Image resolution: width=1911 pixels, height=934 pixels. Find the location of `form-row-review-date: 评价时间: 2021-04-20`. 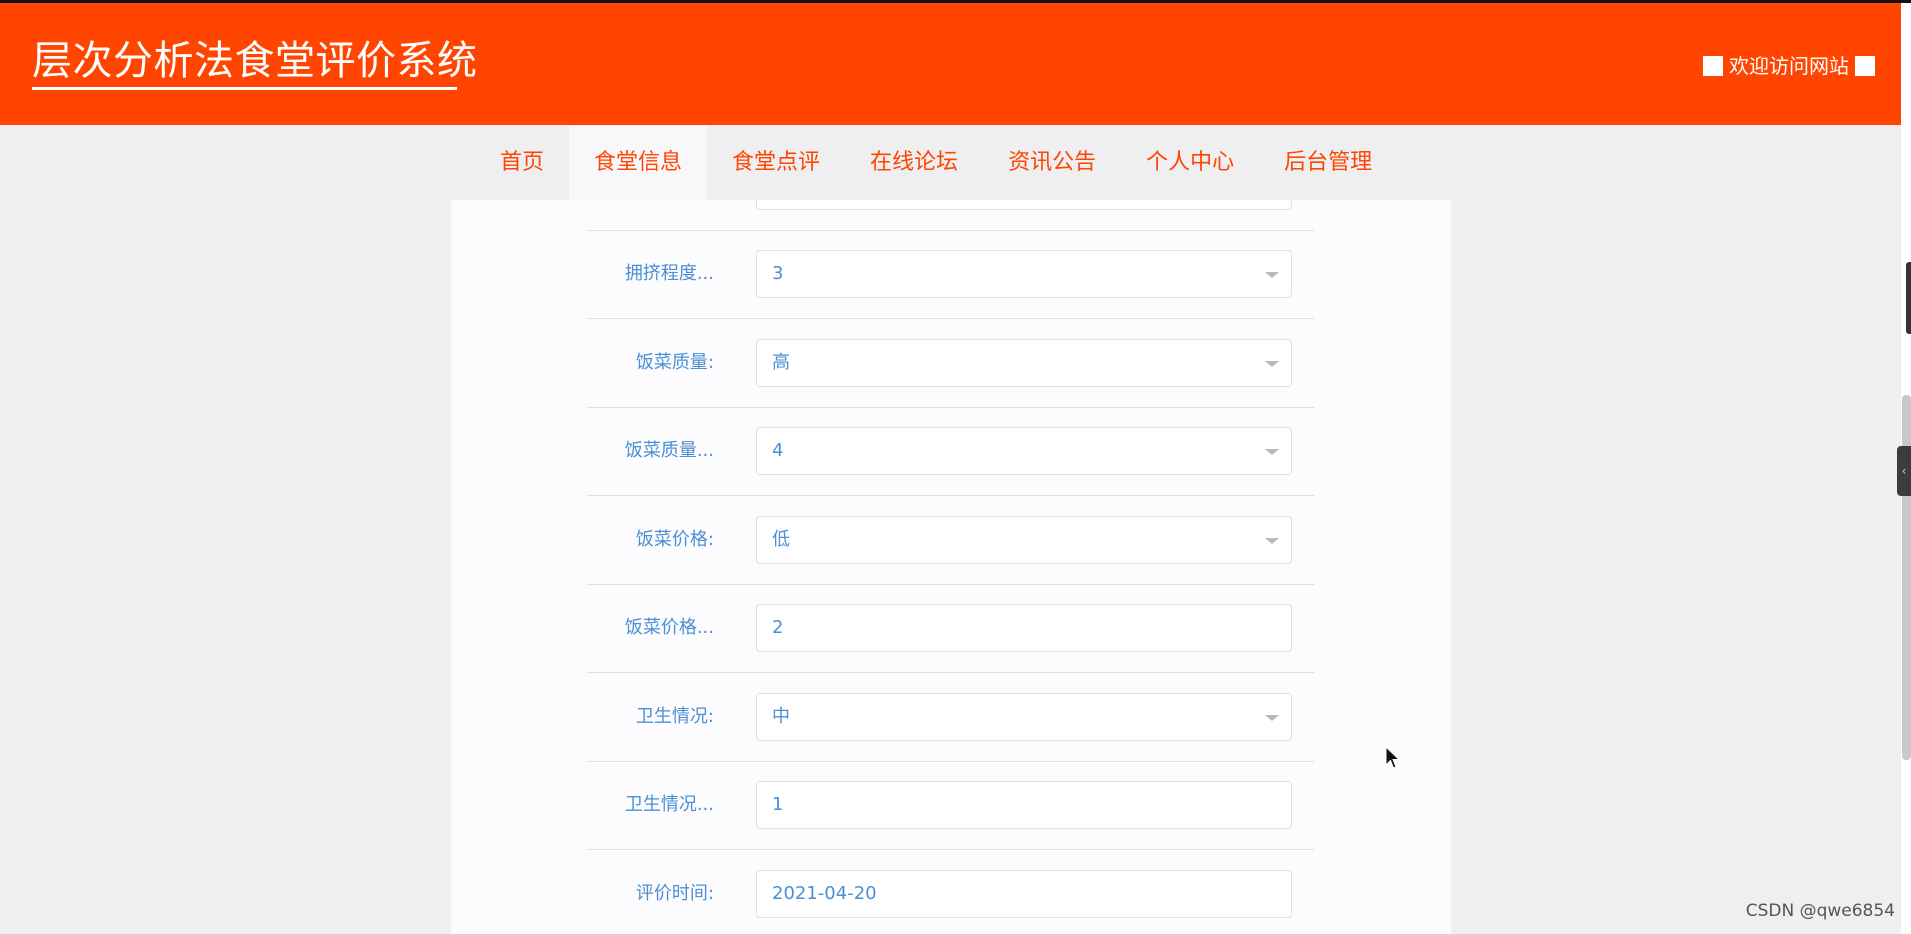

form-row-review-date: 评价时间: 2021-04-20 is located at coordinates (950, 892).